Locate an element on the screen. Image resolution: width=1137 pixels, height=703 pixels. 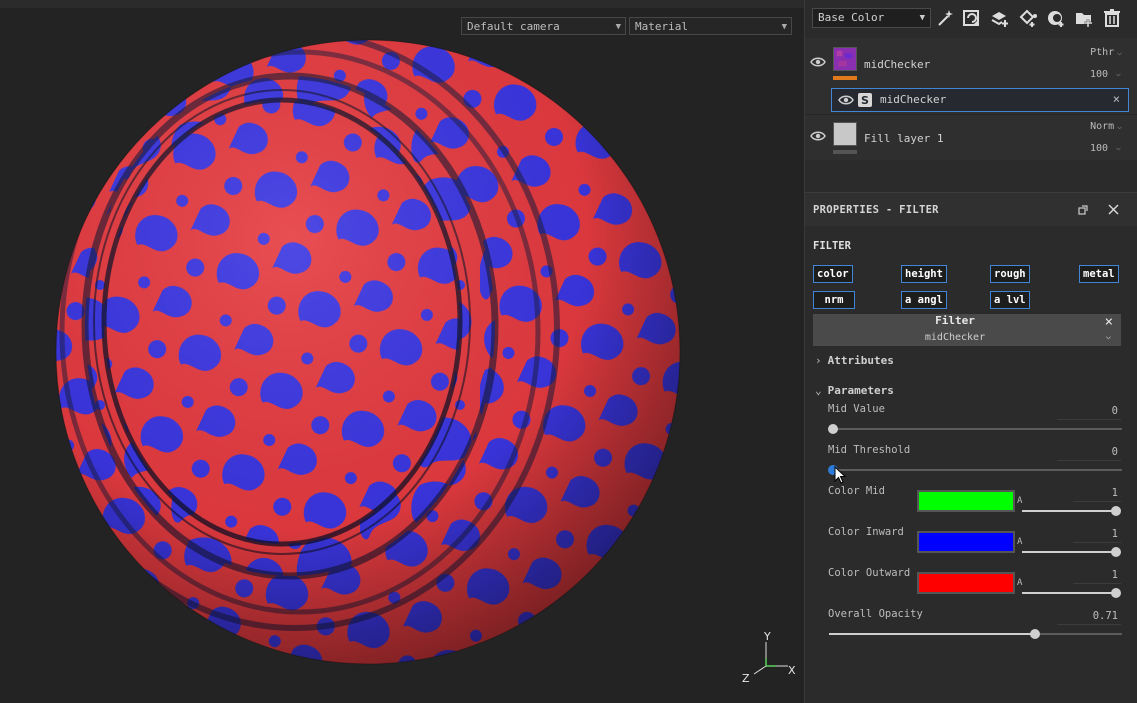
channel-chip-a-angl: a angl is located at coordinates (924, 300).